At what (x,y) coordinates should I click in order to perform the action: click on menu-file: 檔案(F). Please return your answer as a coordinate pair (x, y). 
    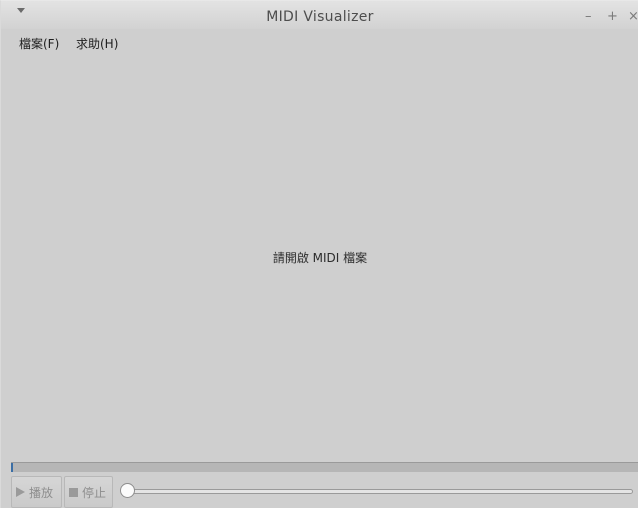
    Looking at the image, I should click on (39, 43).